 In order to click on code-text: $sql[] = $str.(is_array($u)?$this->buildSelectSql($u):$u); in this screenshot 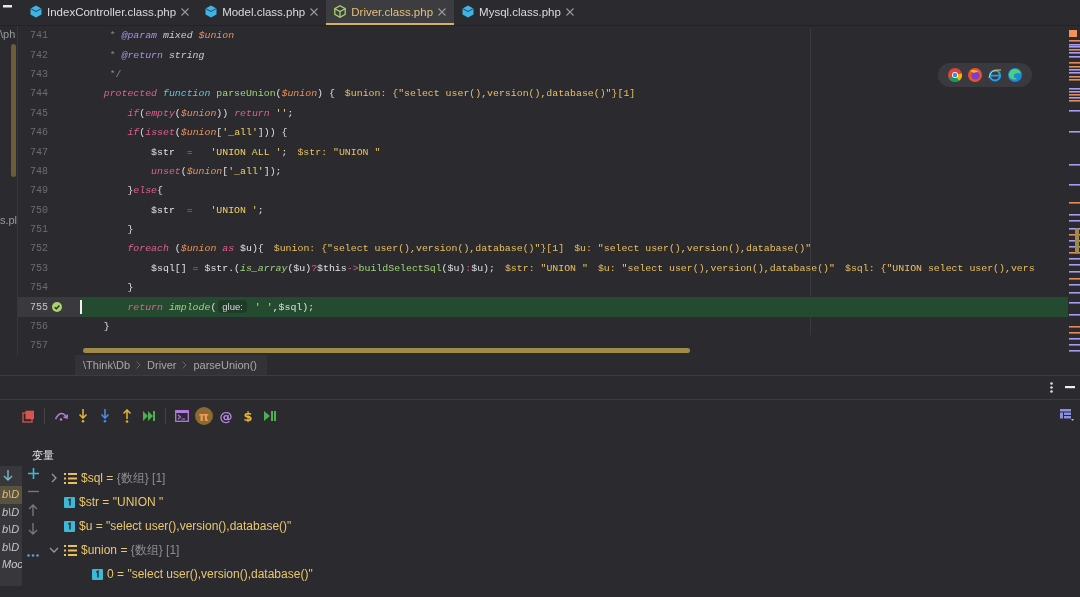, I will do `click(322, 268)`.